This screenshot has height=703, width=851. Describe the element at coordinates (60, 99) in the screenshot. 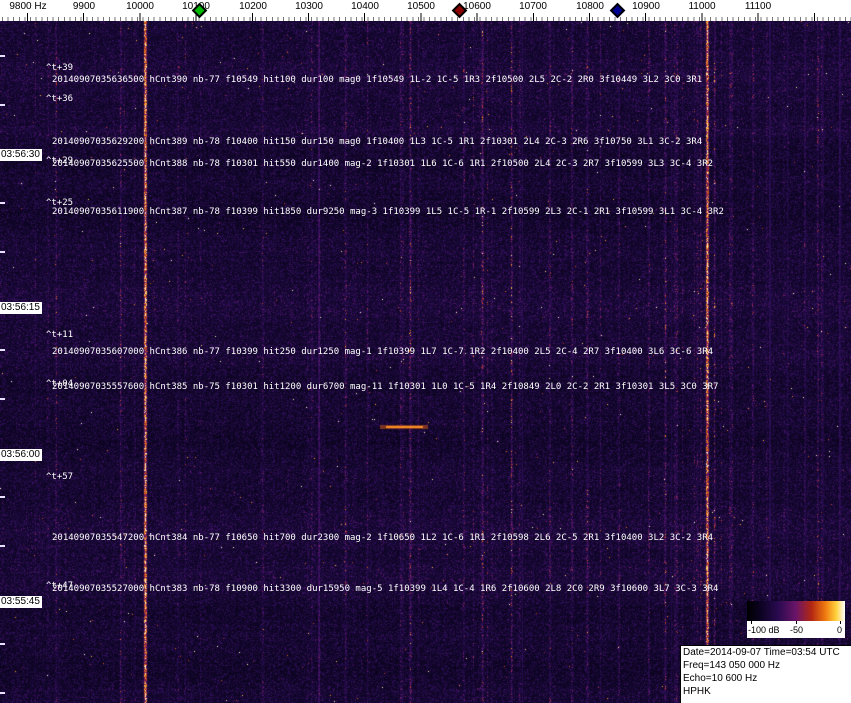

I see `event-time-marker: ^t+36` at that location.